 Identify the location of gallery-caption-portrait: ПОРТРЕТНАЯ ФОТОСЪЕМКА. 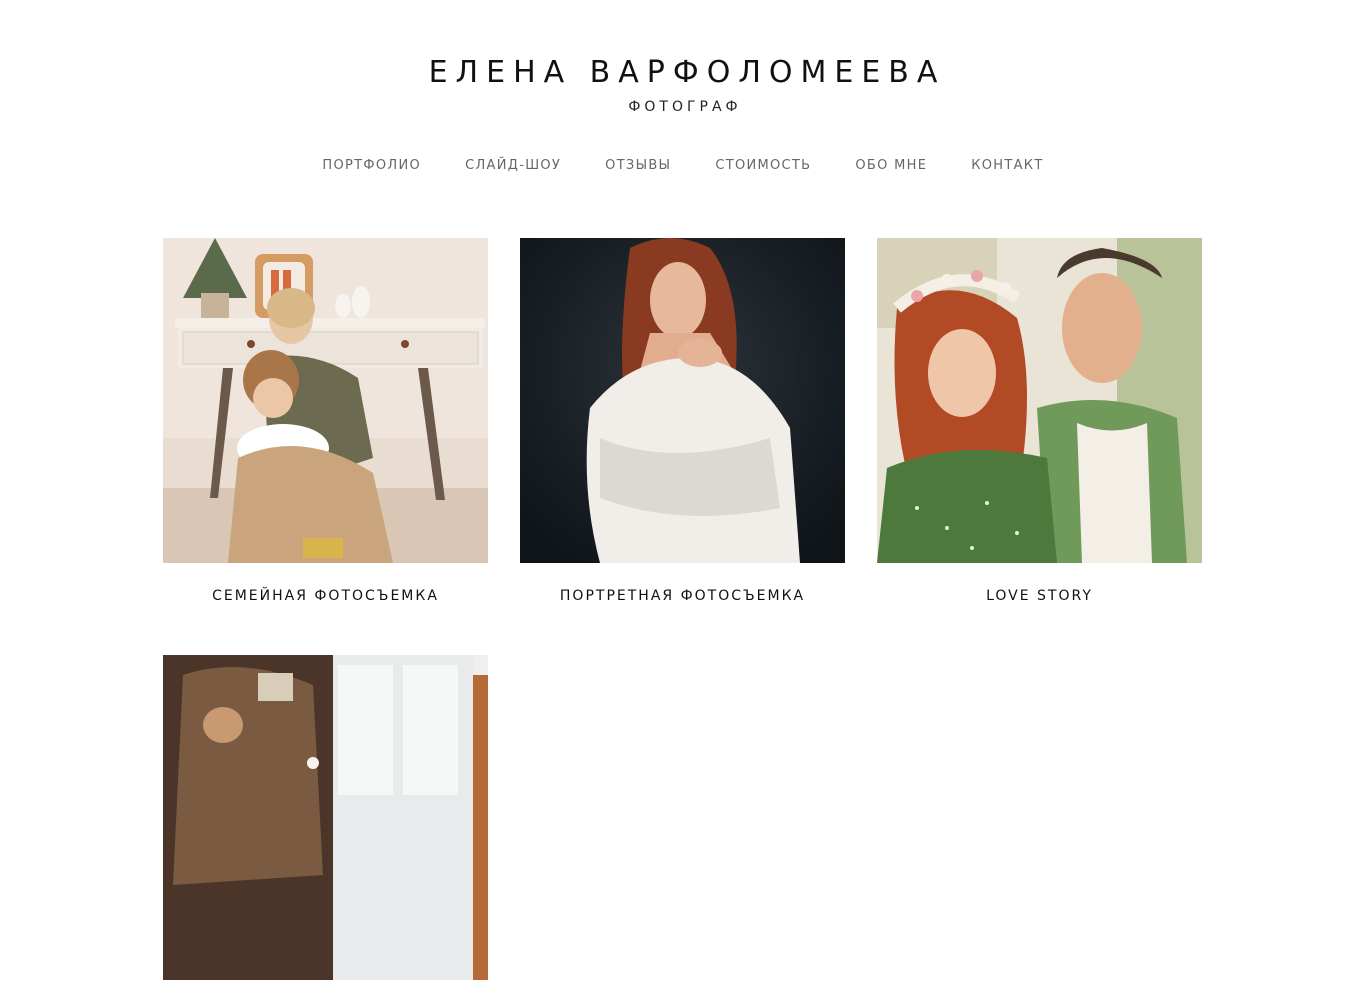
(682, 596).